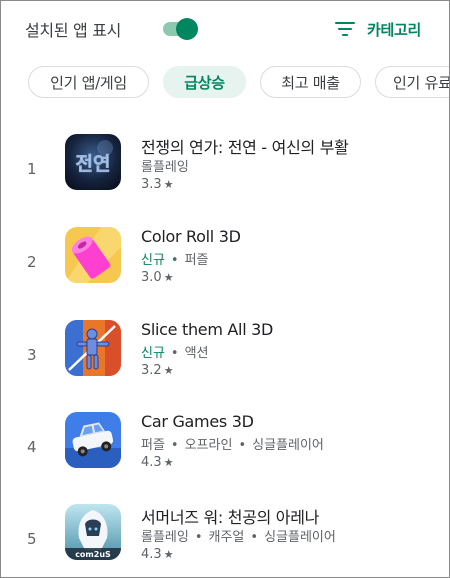 This screenshot has width=450, height=578. What do you see at coordinates (151, 370) in the screenshot?
I see `rating-value: 3.2` at bounding box center [151, 370].